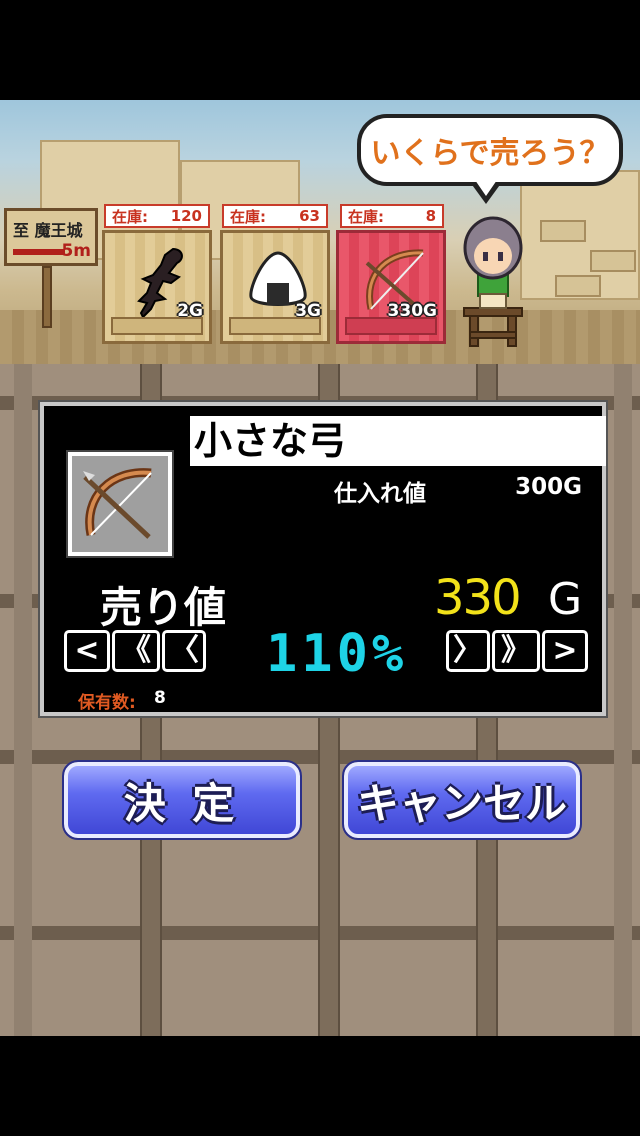  I want to click on stock-badge: 在庫: 63, so click(275, 216).